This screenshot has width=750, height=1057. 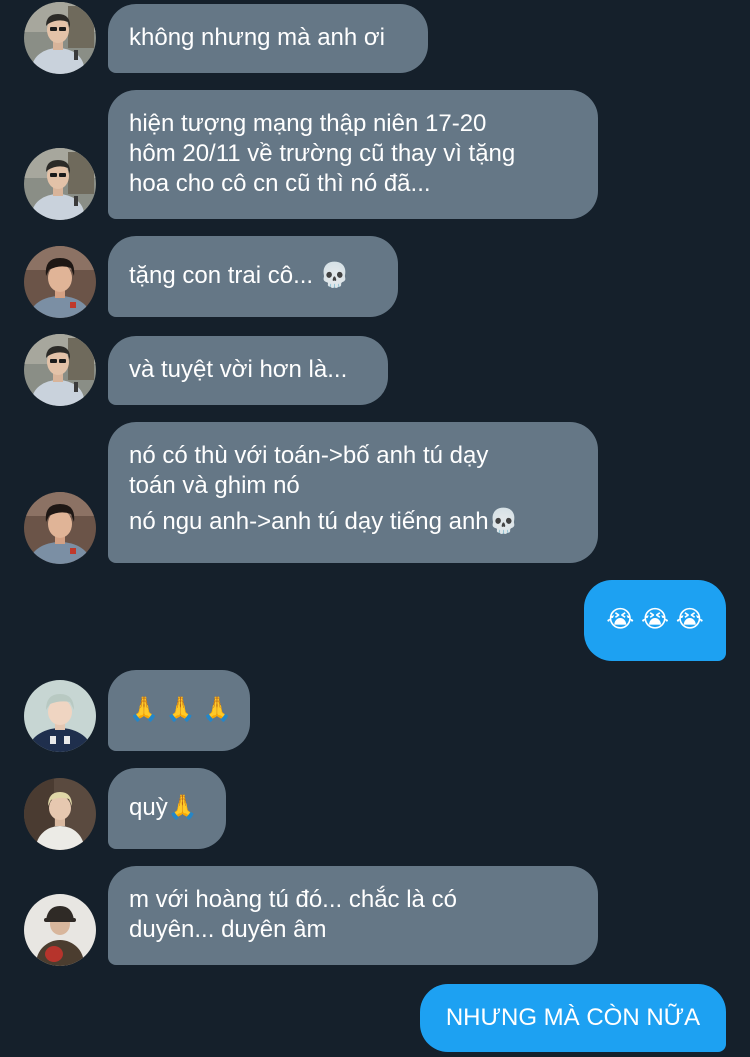 I want to click on message-bubble-incoming: quỳ🙏, so click(x=167, y=808).